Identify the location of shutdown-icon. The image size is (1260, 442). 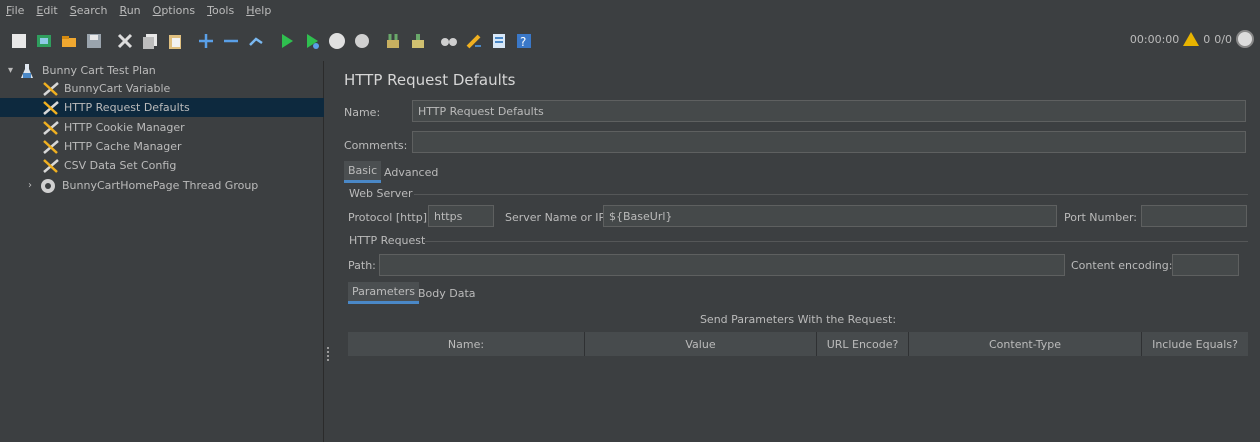
(362, 41).